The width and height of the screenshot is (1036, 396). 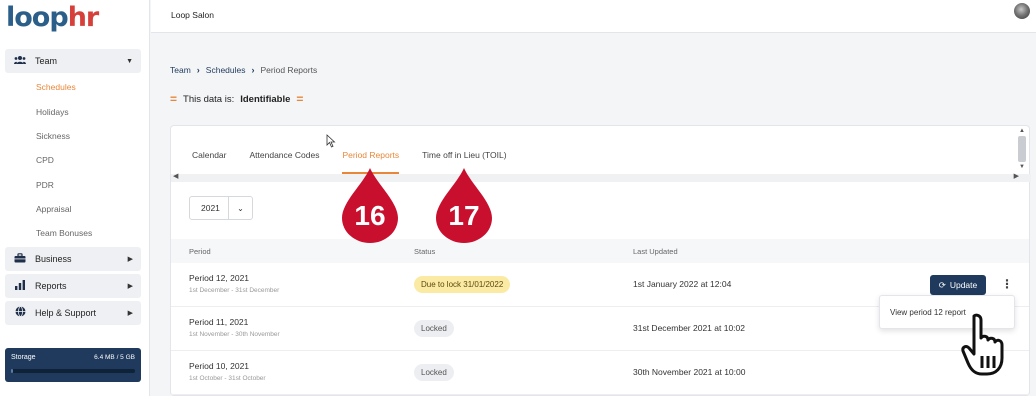 What do you see at coordinates (1007, 284) in the screenshot?
I see `more-options-icon: ⋮` at bounding box center [1007, 284].